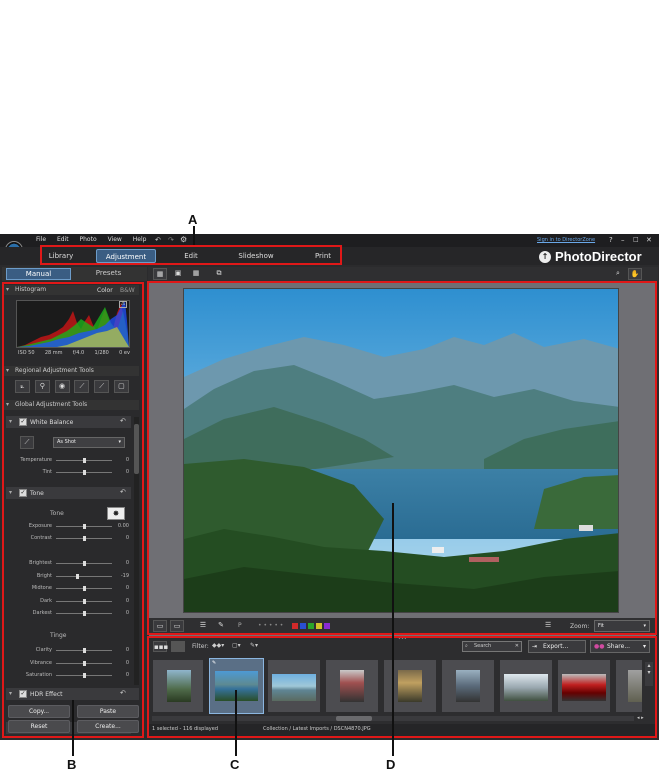 This screenshot has width=659, height=774. What do you see at coordinates (193, 219) in the screenshot?
I see `callout-a: A` at bounding box center [193, 219].